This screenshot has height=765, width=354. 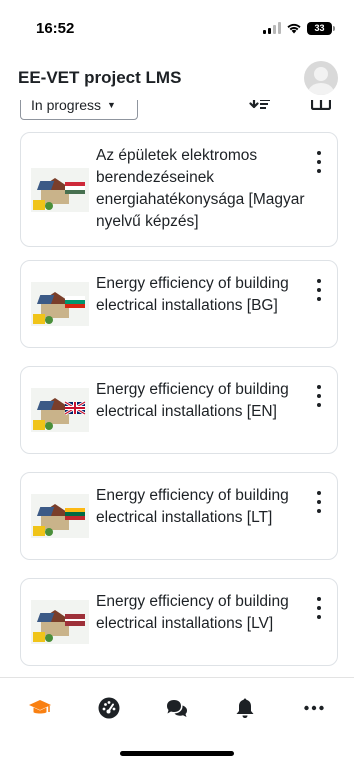 I want to click on graduation-cap-icon, so click(x=40, y=706).